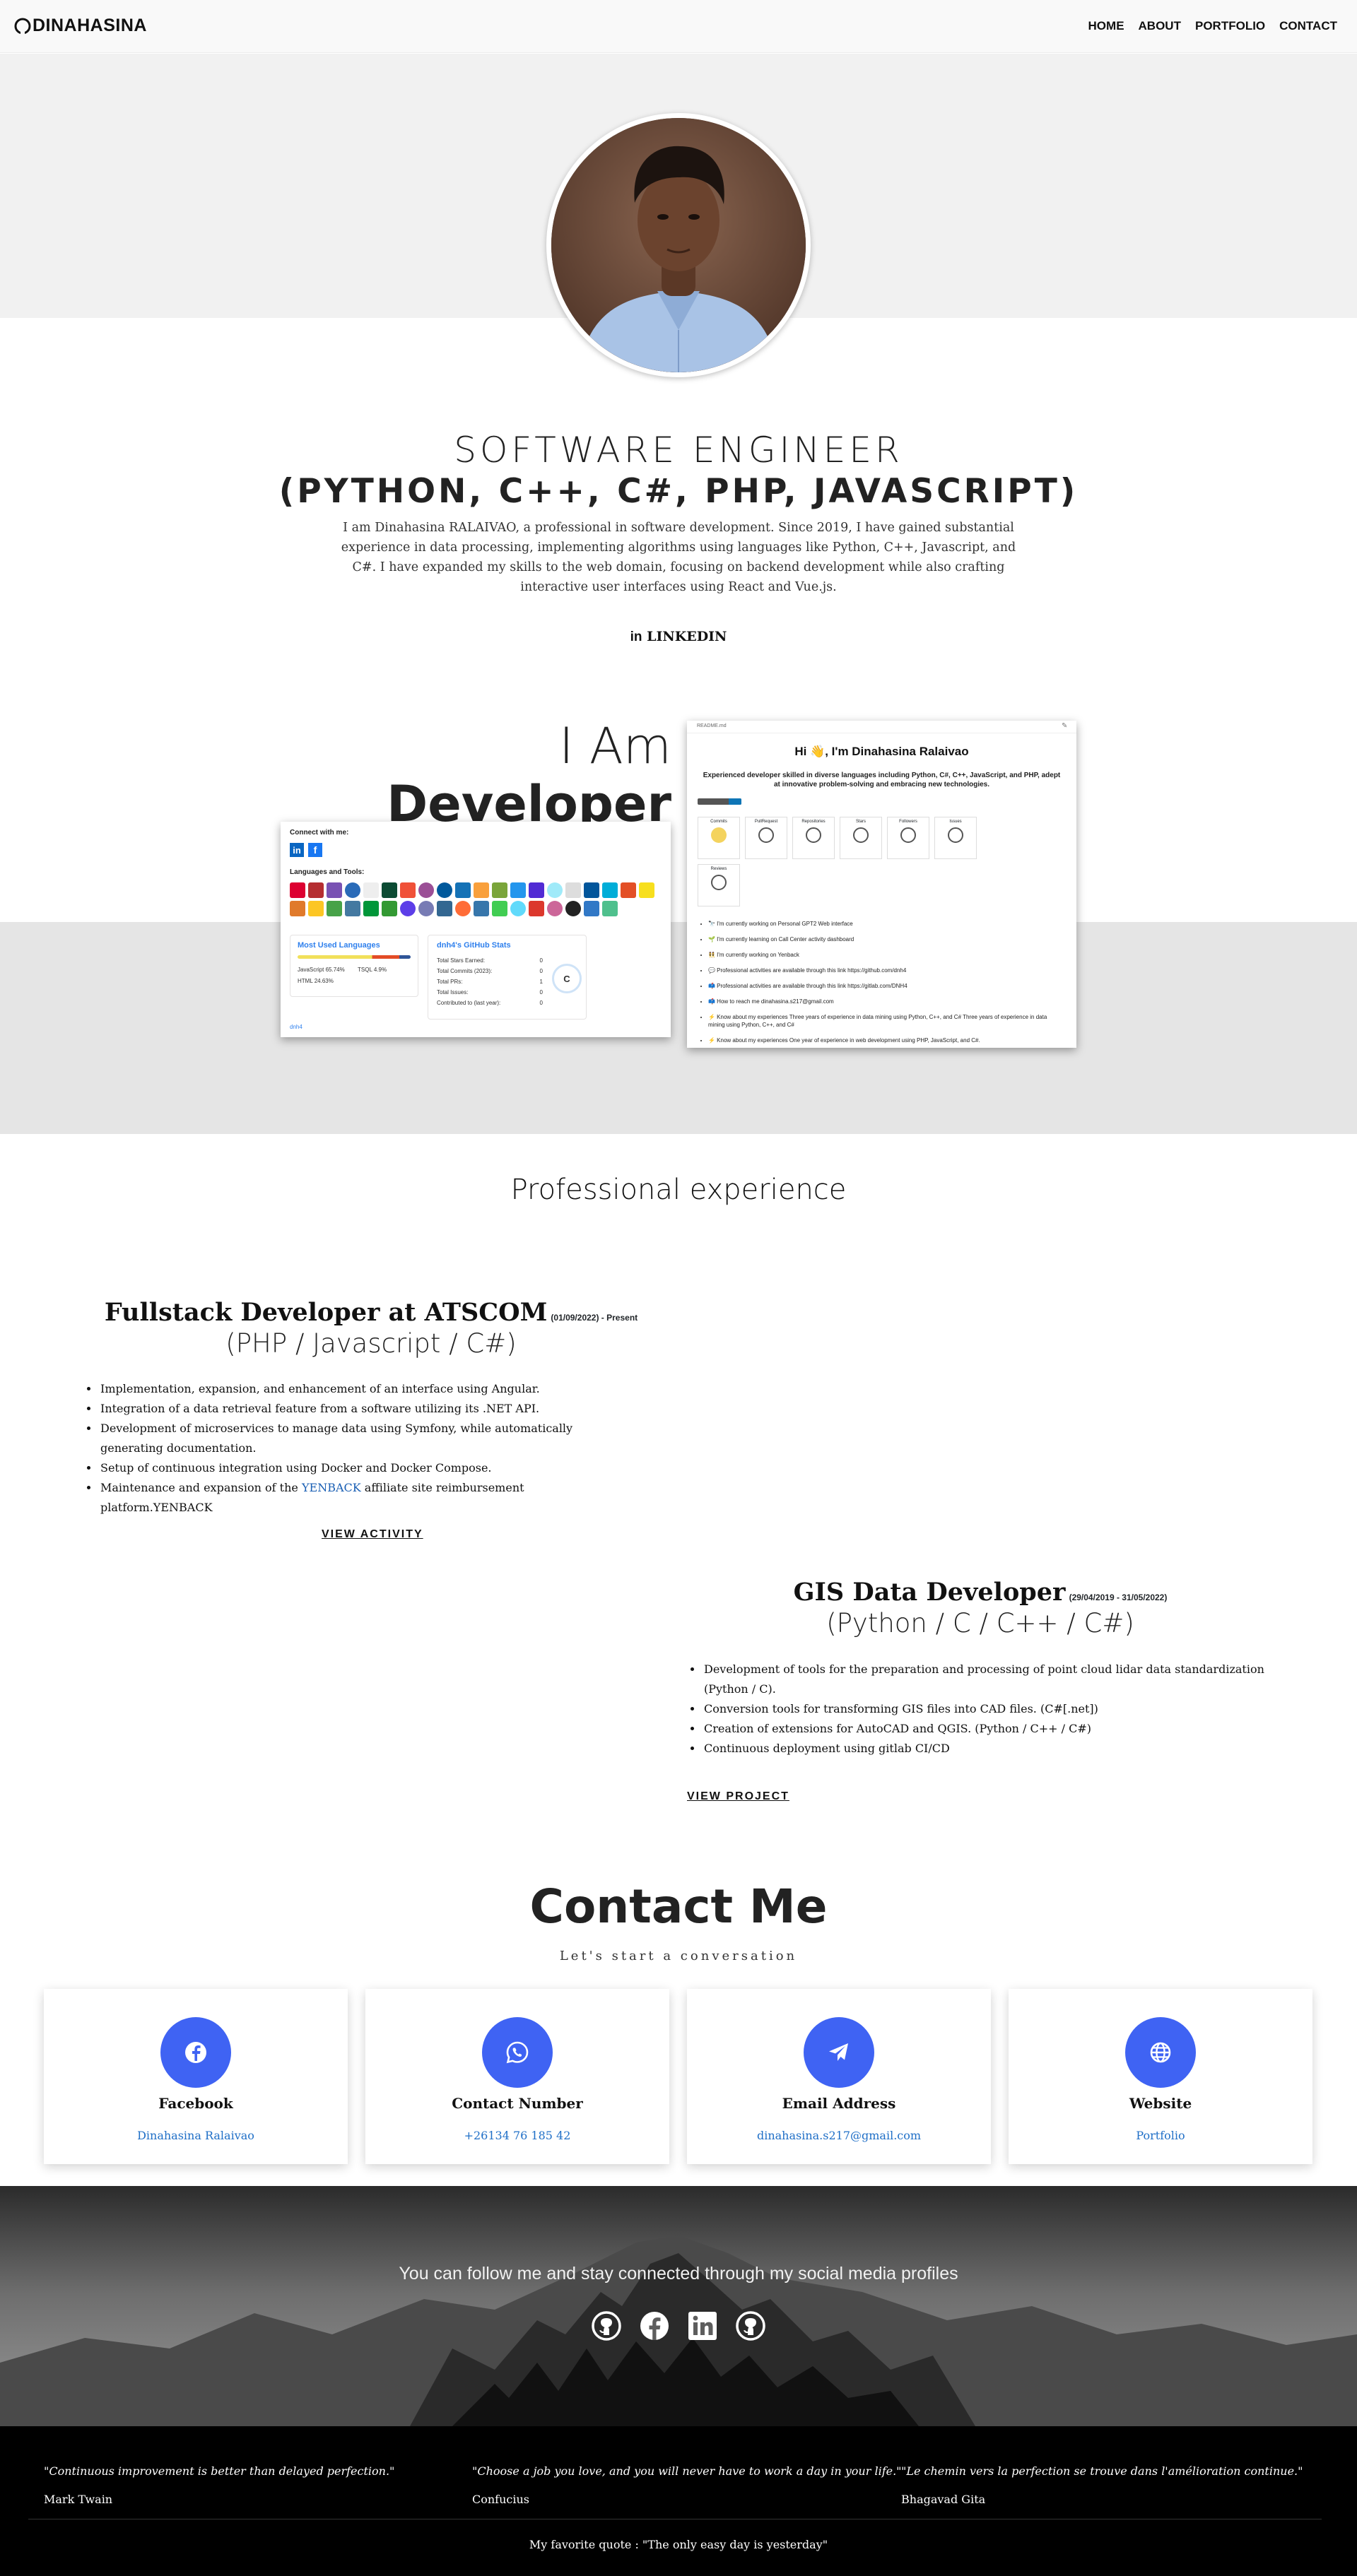 The width and height of the screenshot is (1357, 2576). I want to click on job-date: (29/04/2019 - 31/05/2022), so click(1118, 1597).